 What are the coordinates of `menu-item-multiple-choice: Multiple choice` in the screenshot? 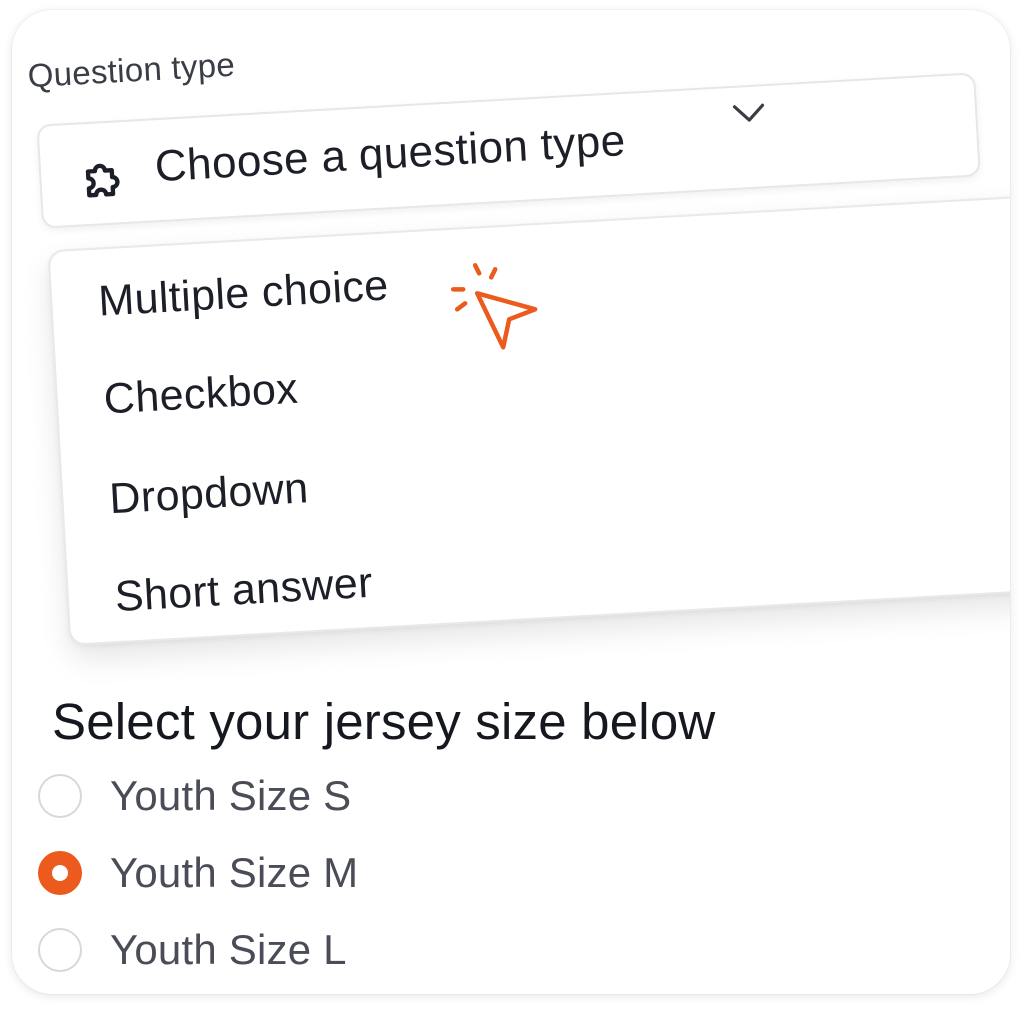 It's located at (243, 293).